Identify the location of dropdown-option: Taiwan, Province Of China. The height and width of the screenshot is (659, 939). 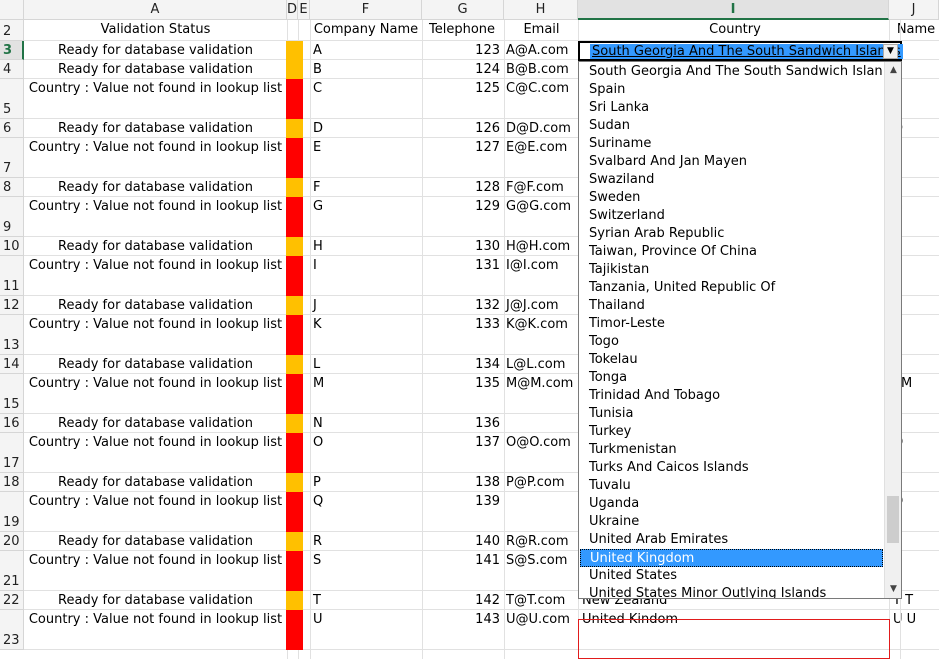
(731, 252).